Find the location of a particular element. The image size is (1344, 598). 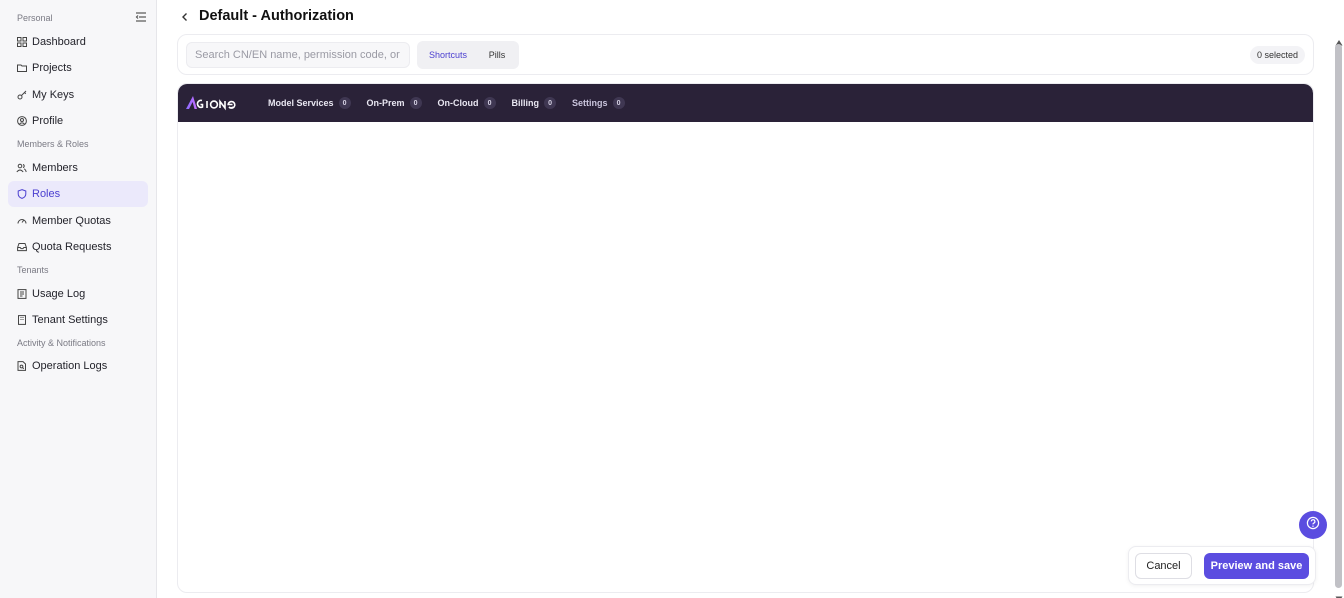

tab-label: On-Cloud is located at coordinates (458, 103).